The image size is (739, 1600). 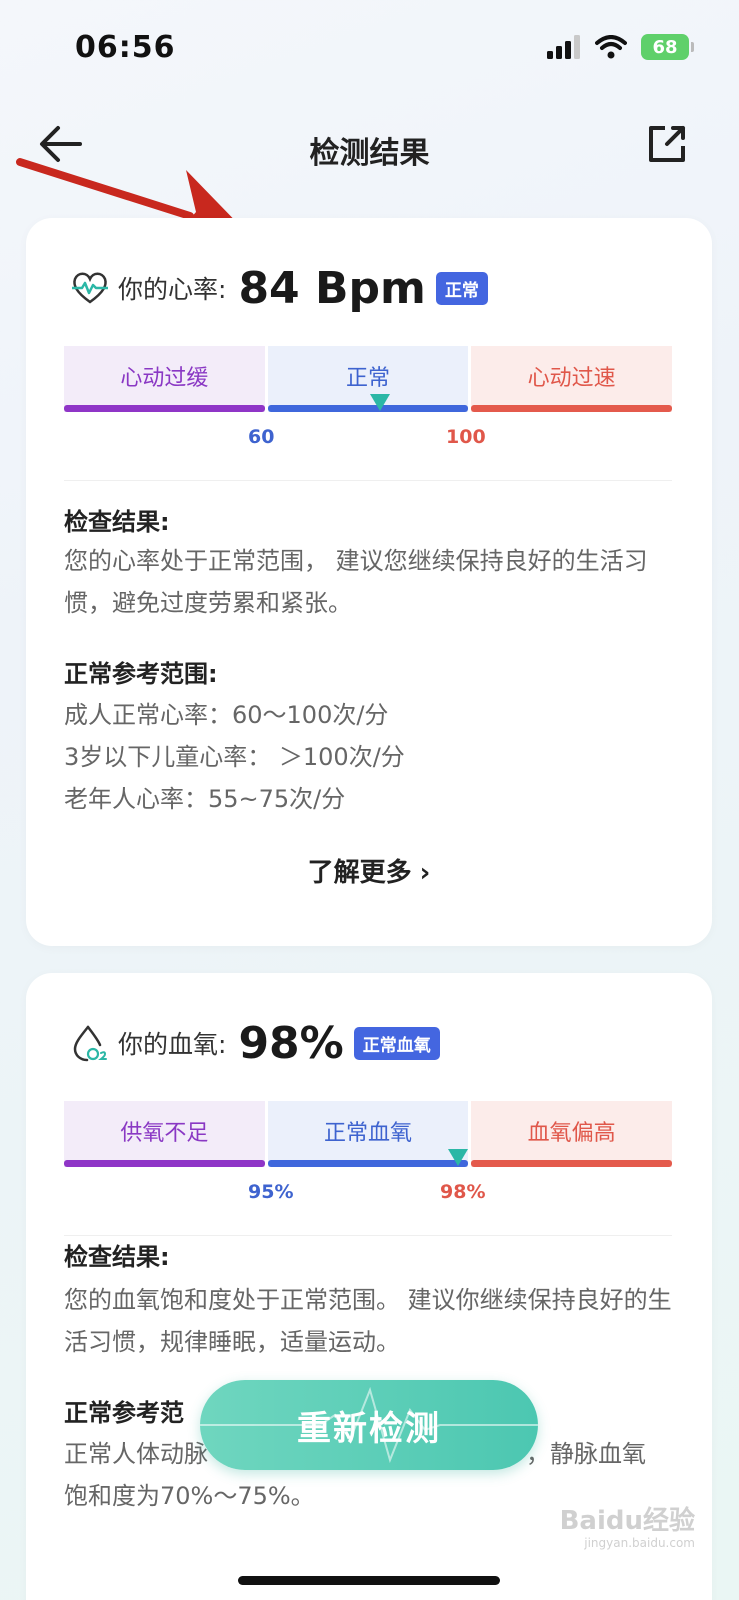 What do you see at coordinates (117, 522) in the screenshot?
I see `heart-result-title: 检查结果:` at bounding box center [117, 522].